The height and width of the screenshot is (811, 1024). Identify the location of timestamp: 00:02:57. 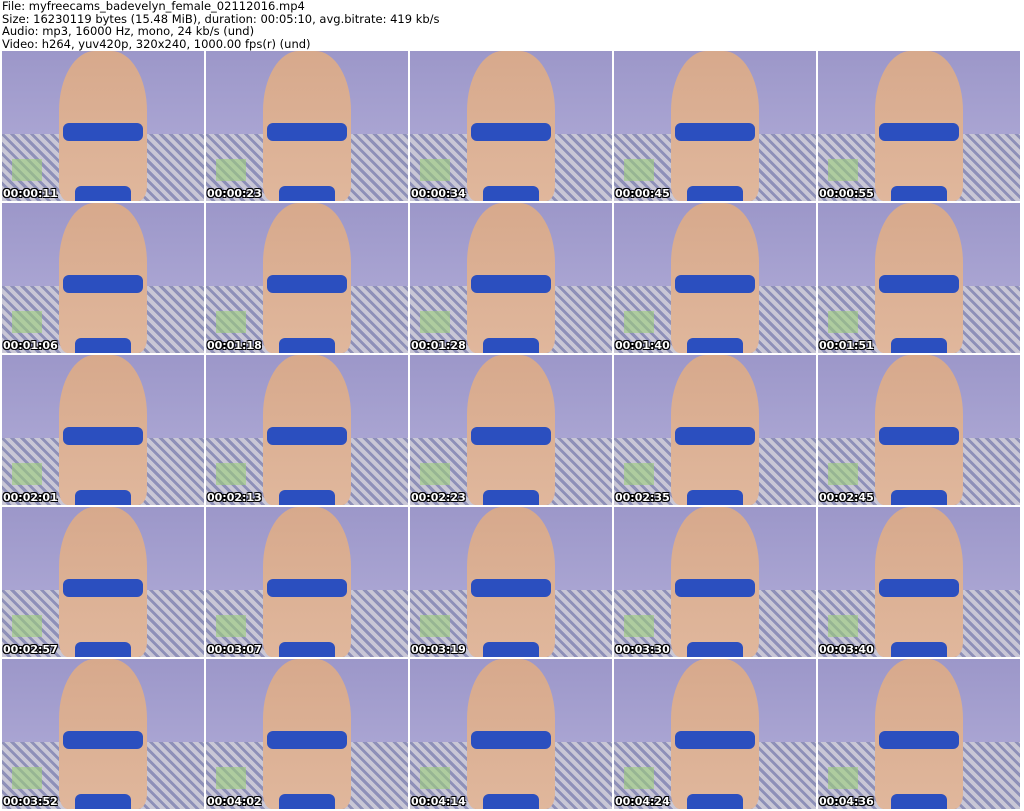
(30, 649).